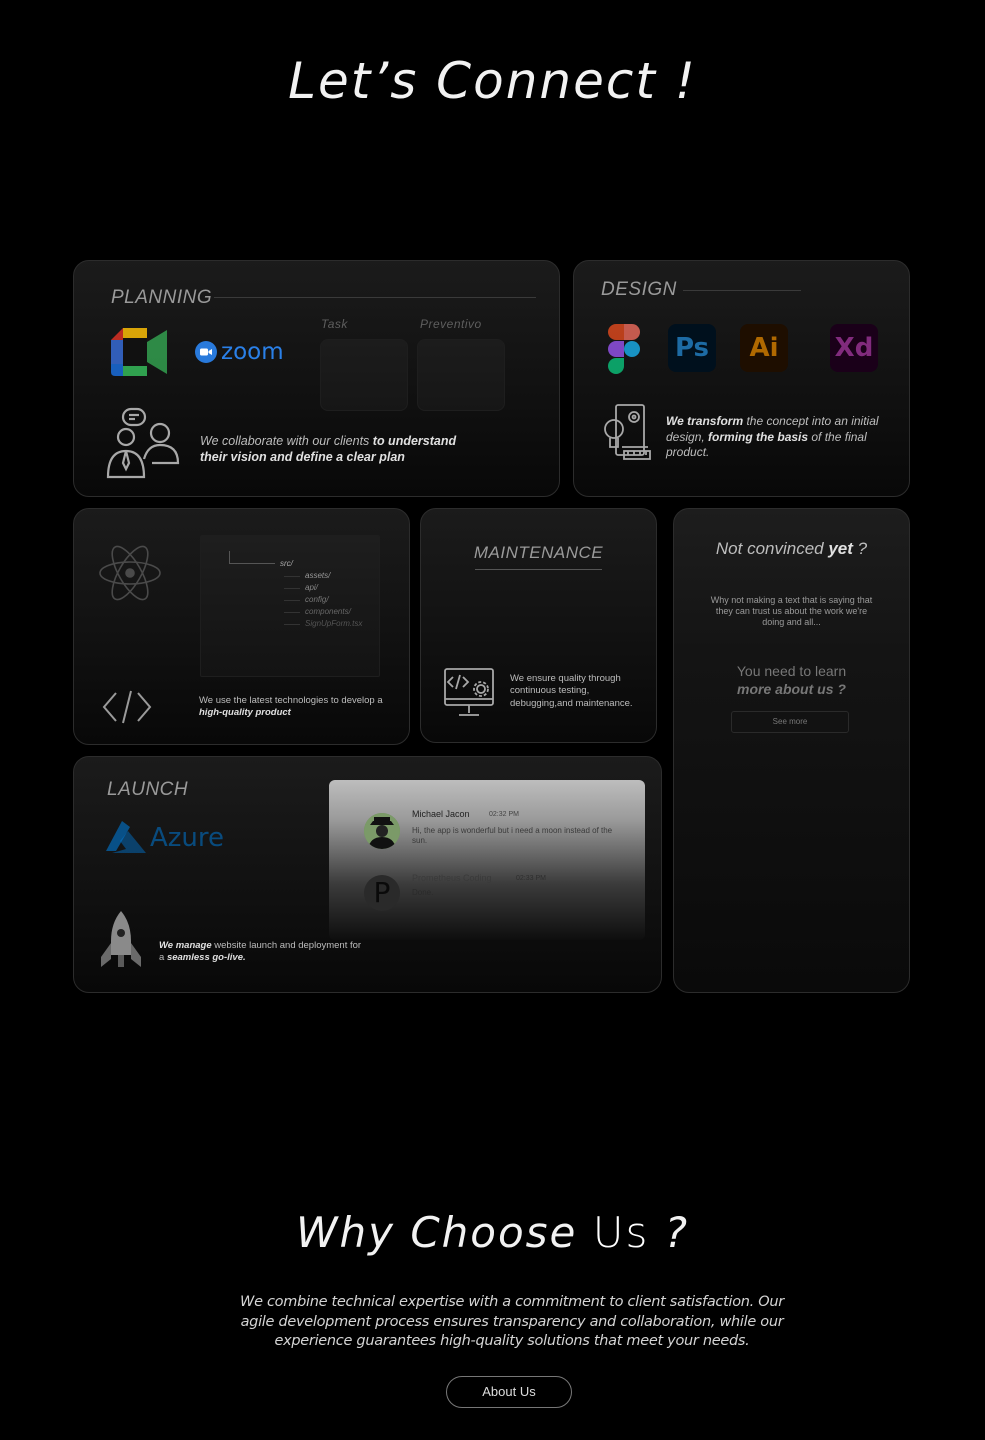 This screenshot has height=1440, width=985. I want to click on photoshop-icon: Ps, so click(692, 348).